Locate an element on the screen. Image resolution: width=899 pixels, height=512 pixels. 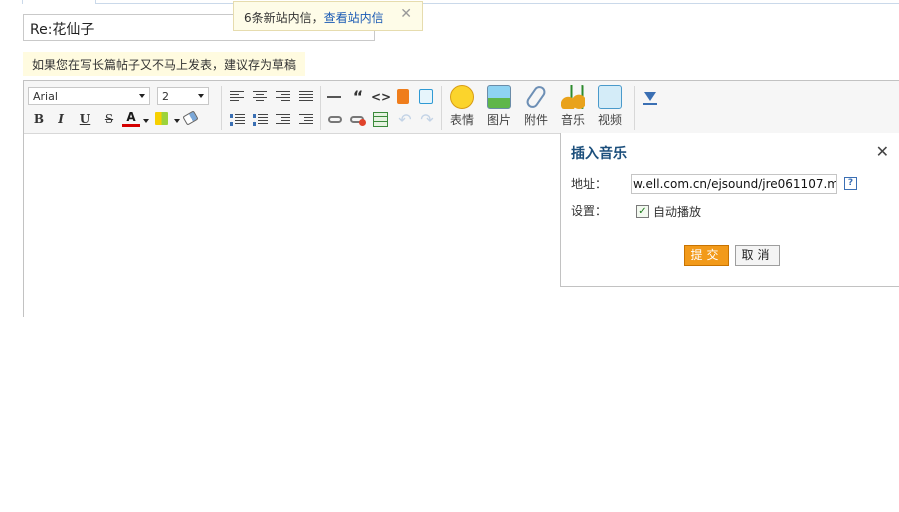
hidden-content-icon is located at coordinates (426, 96).